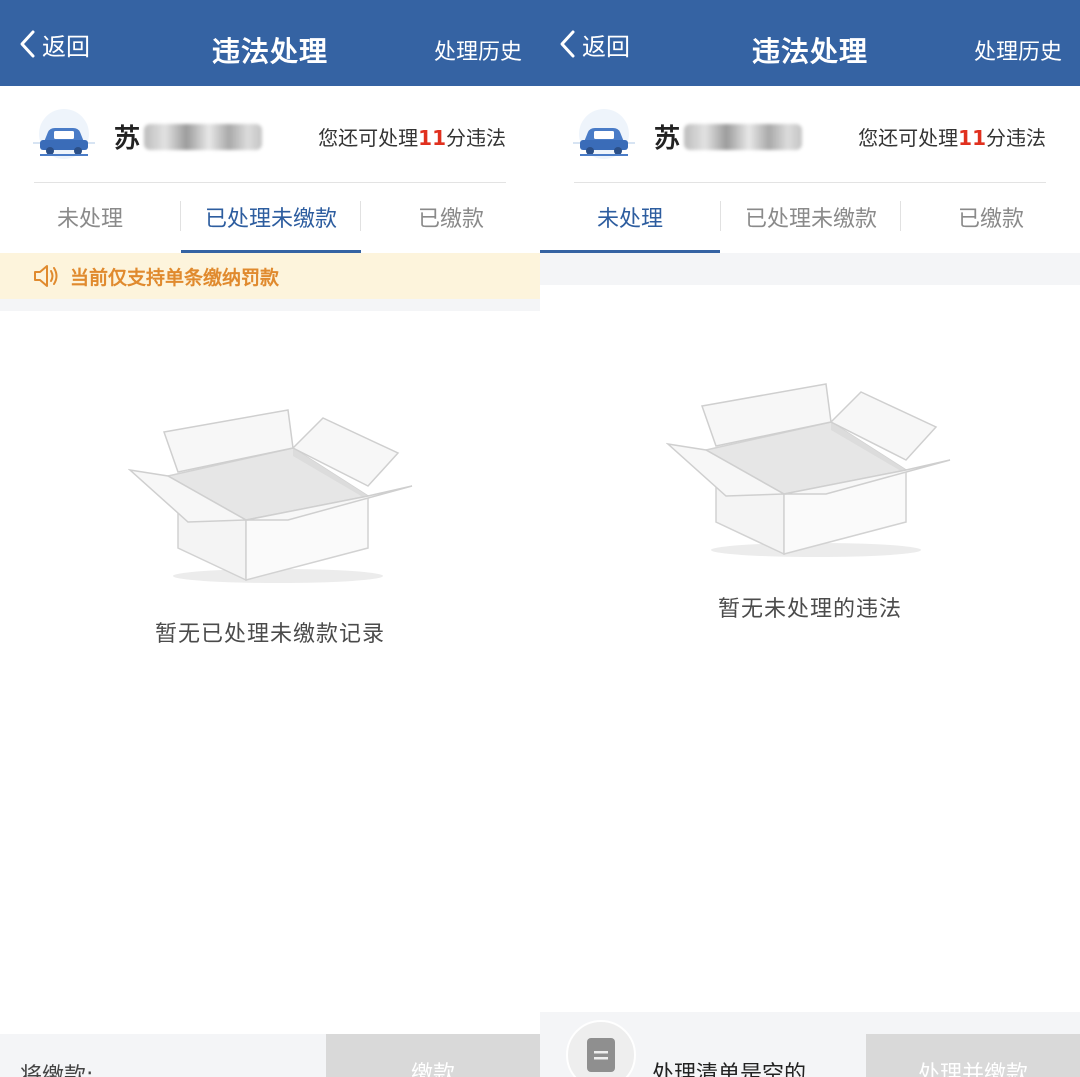 This screenshot has height=1077, width=1080. I want to click on empty-state-text: 暂无已处理未缴款记录, so click(269, 634).